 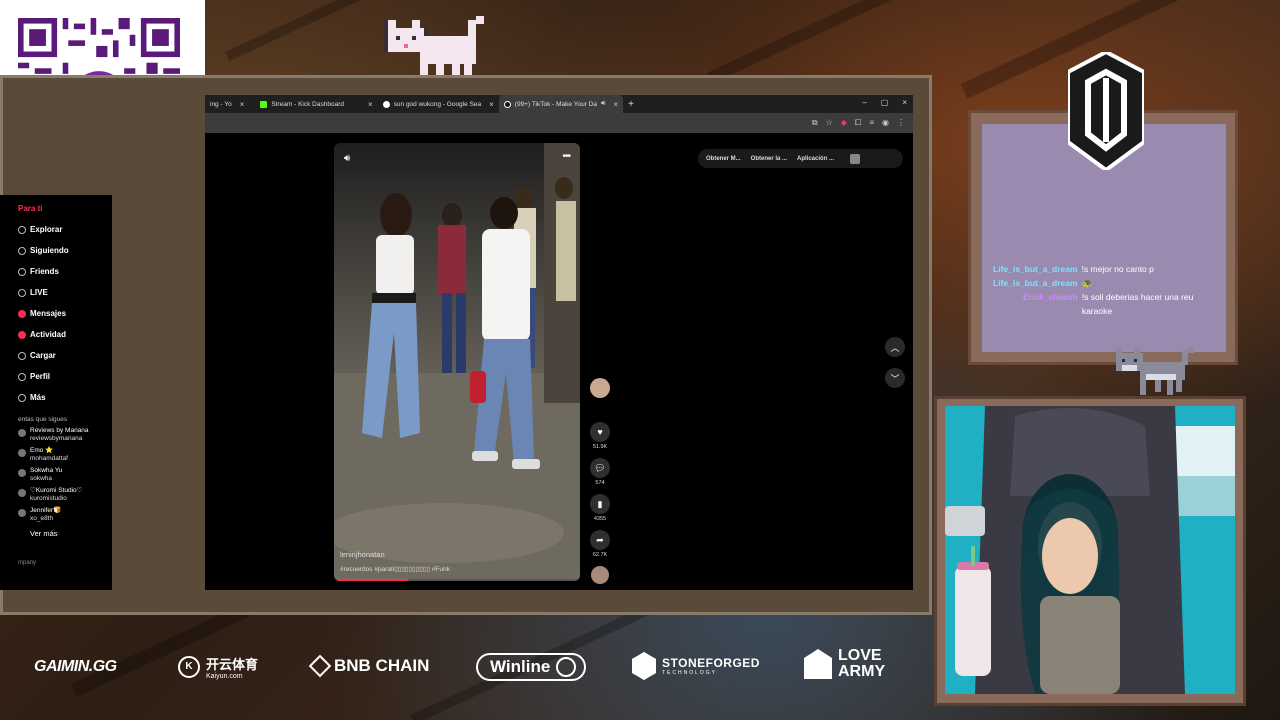 What do you see at coordinates (531, 667) in the screenshot?
I see `sponsor-winline: Winline` at bounding box center [531, 667].